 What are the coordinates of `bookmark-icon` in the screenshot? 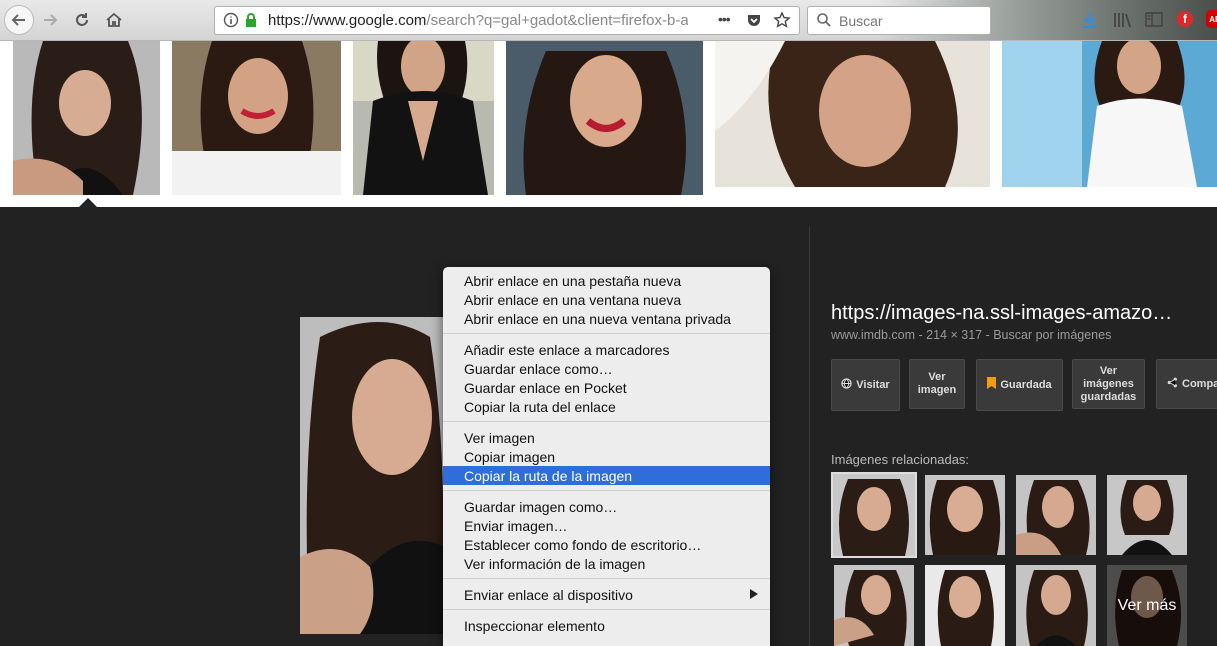 It's located at (992, 385).